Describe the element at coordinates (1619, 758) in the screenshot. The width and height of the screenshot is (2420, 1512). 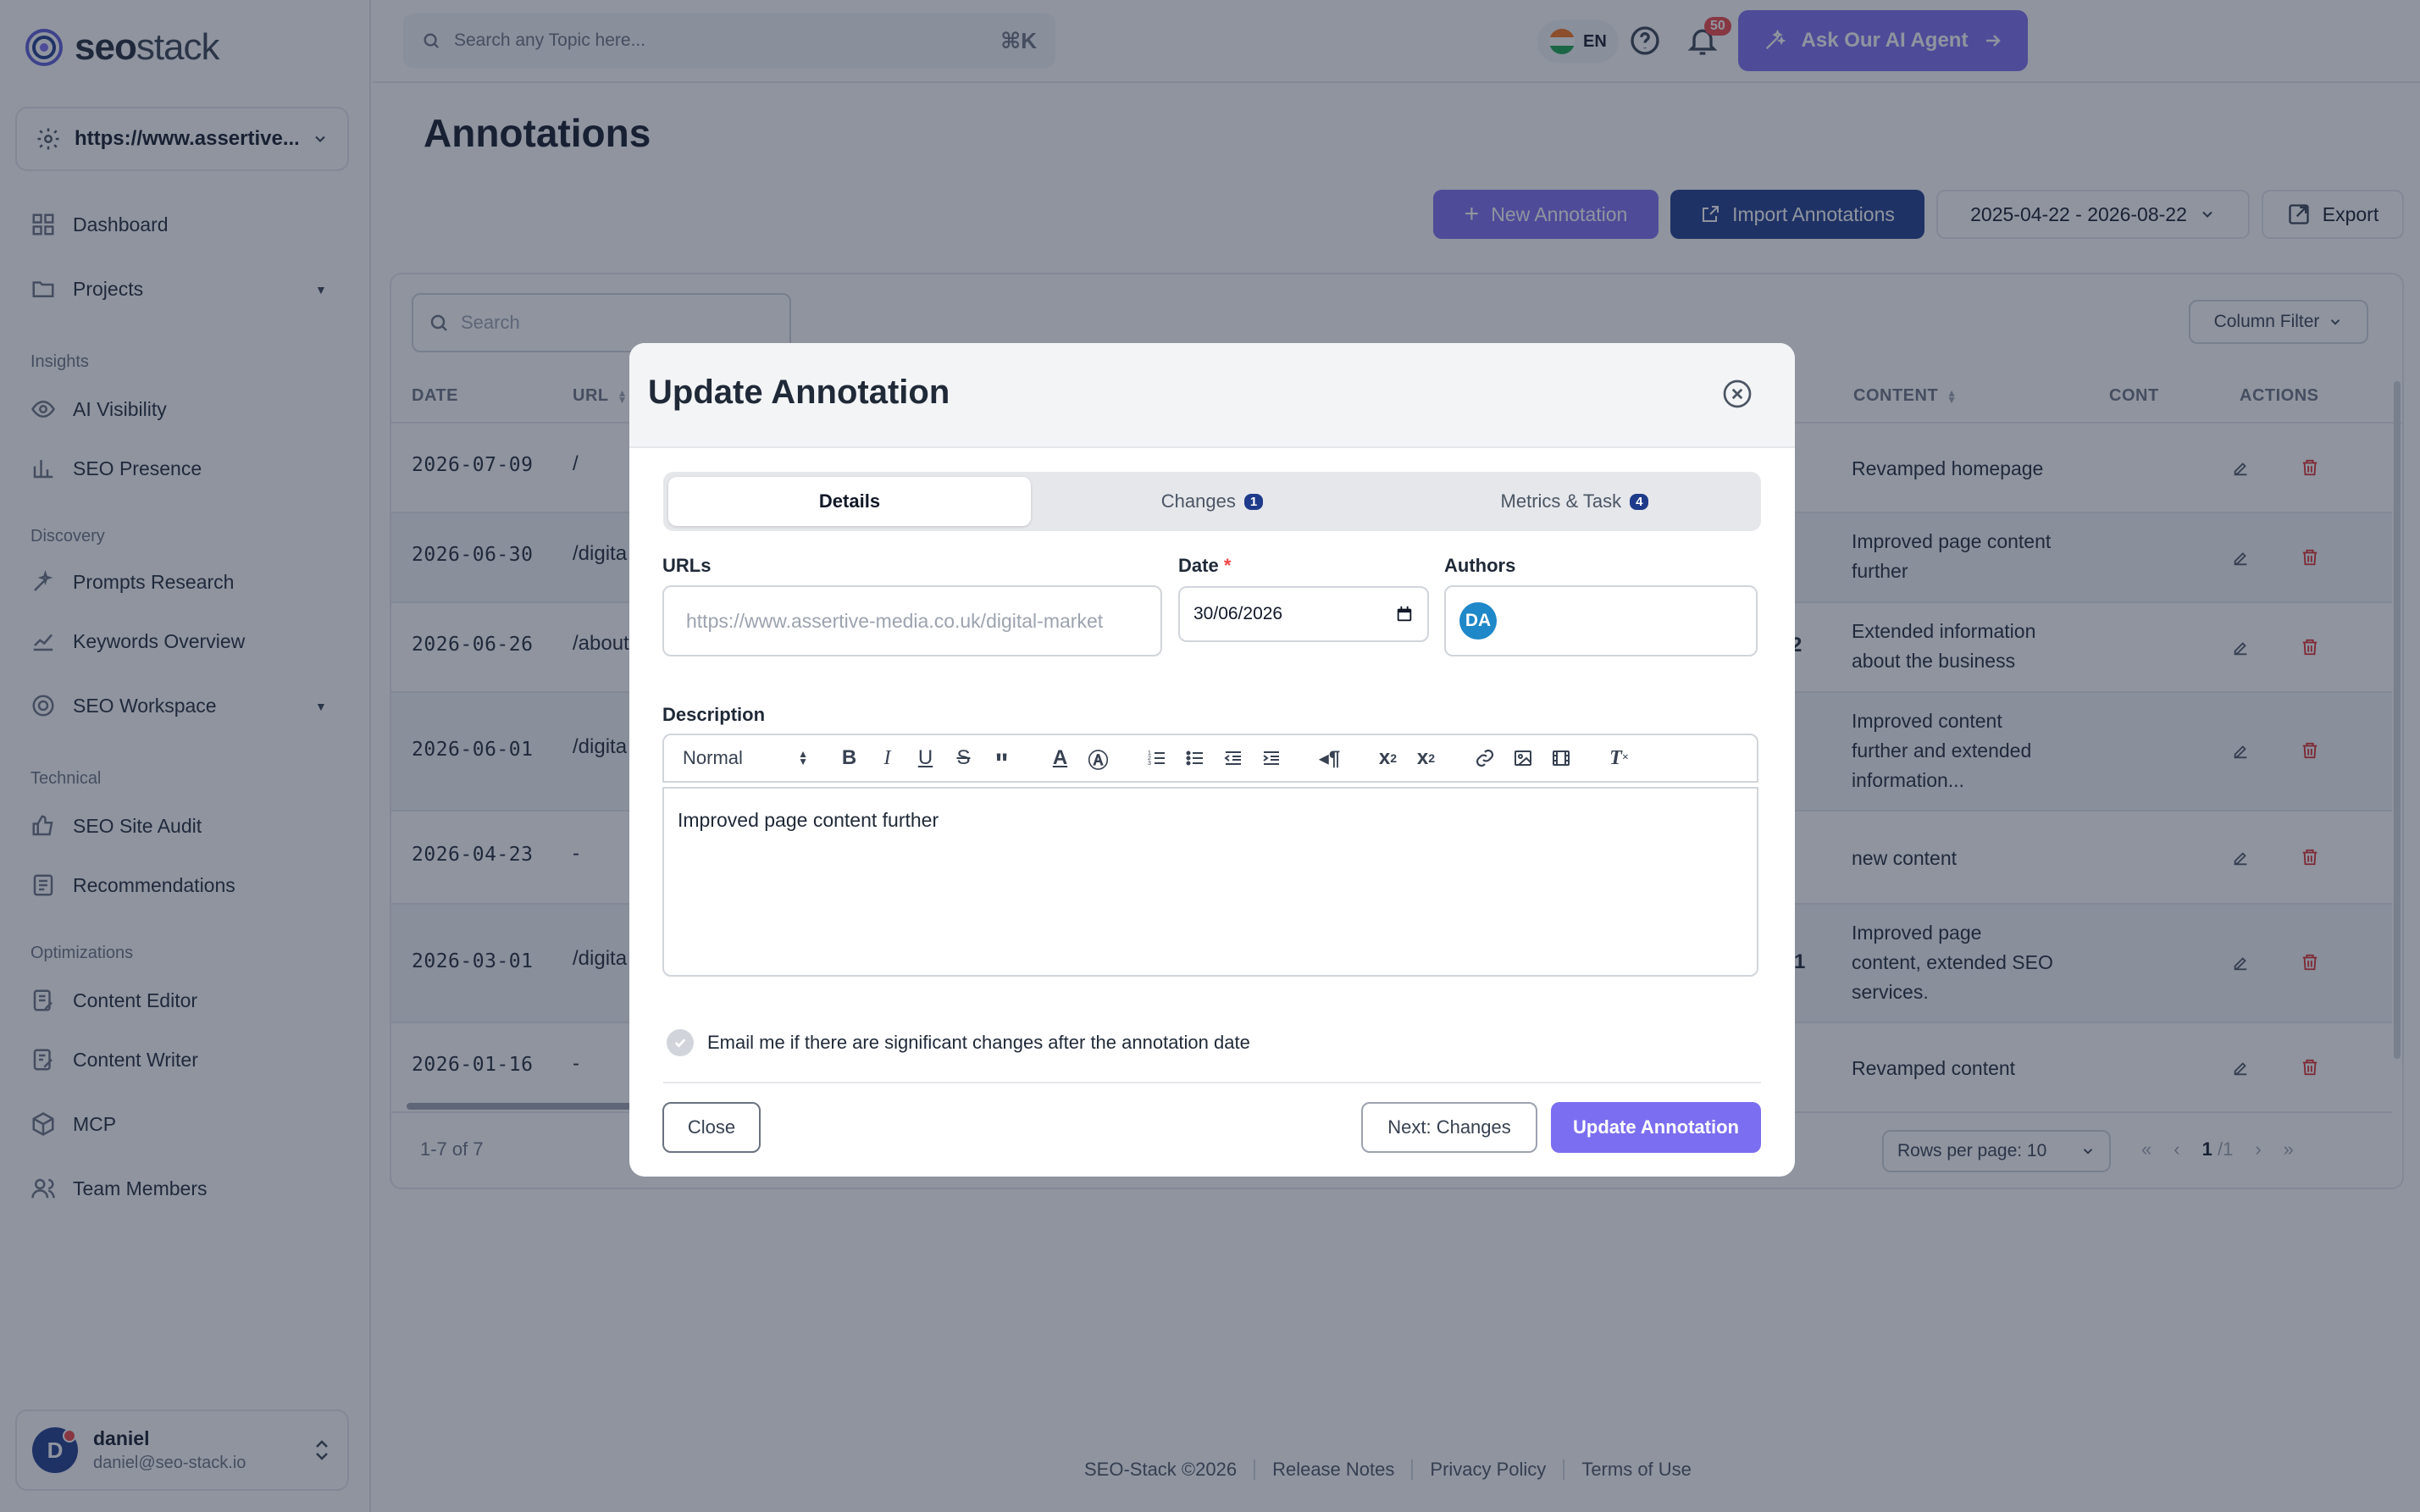
I see `clear-formatting-icon: T ×` at that location.